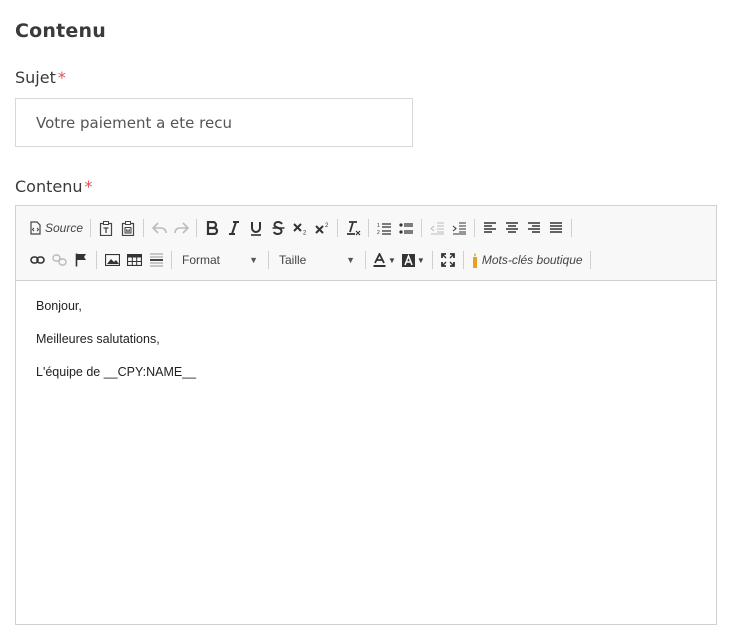  I want to click on shop-keywords-button: Mots-clés boutique, so click(527, 260).